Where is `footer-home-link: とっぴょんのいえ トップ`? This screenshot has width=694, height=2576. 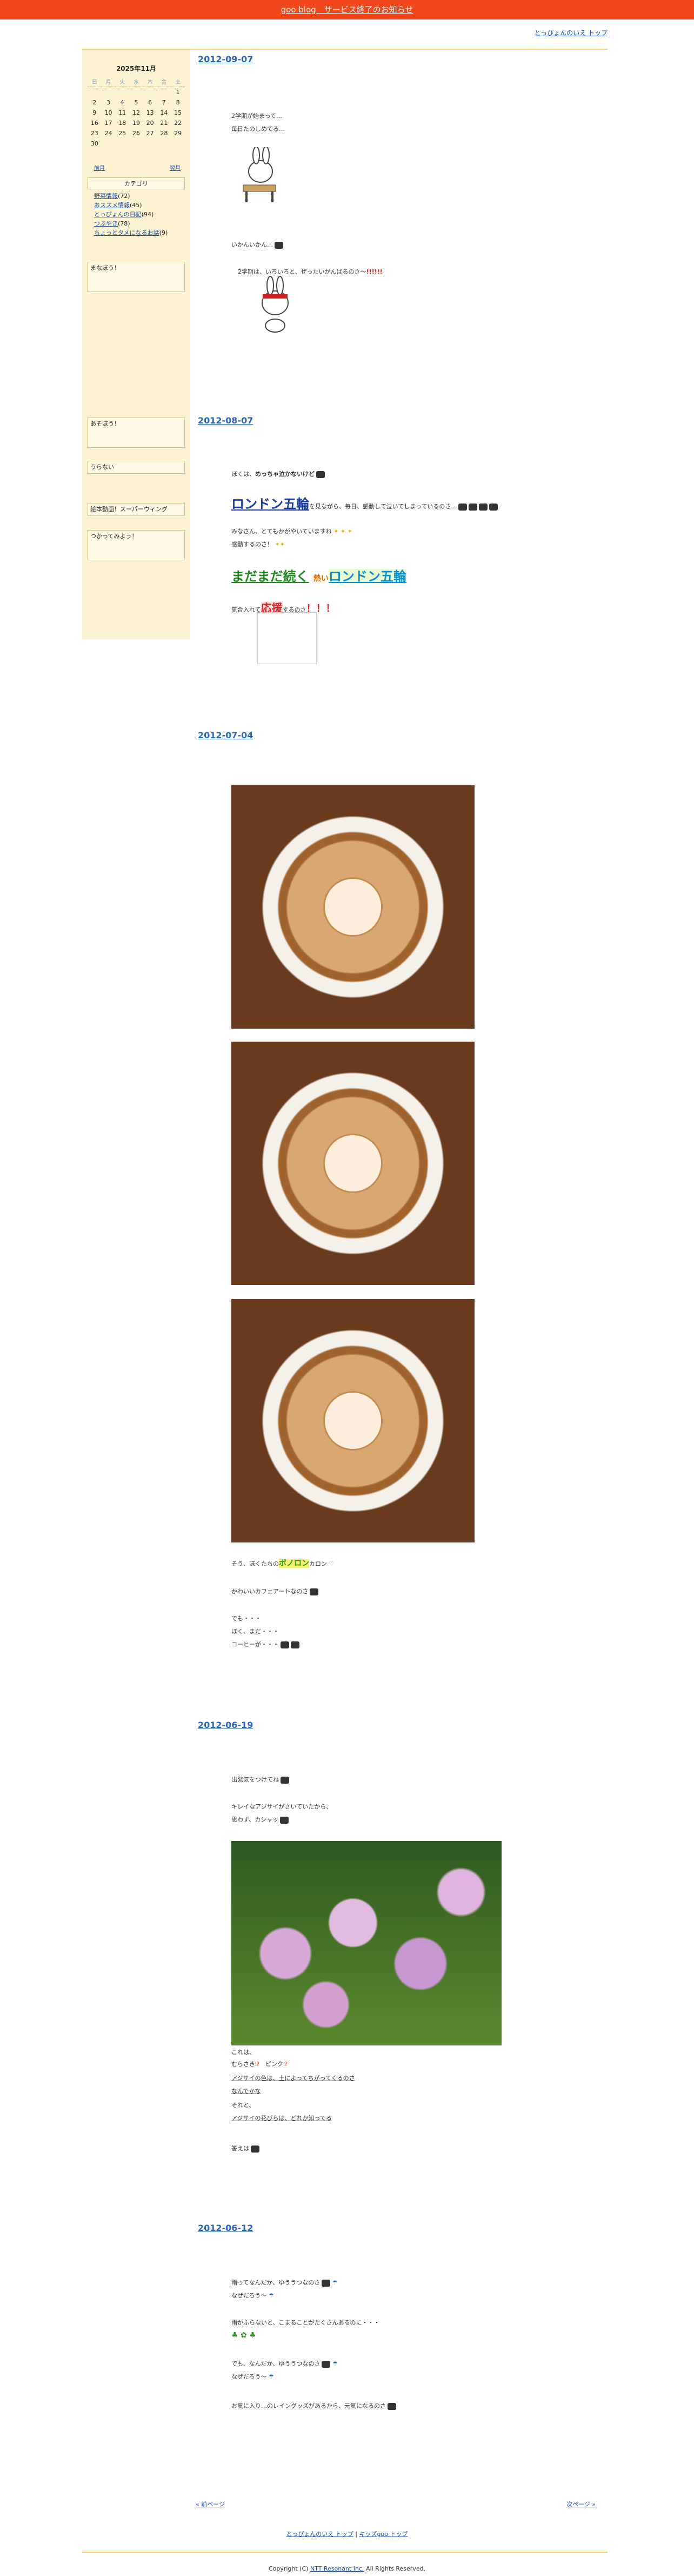 footer-home-link: とっぴょんのいえ トップ is located at coordinates (319, 2534).